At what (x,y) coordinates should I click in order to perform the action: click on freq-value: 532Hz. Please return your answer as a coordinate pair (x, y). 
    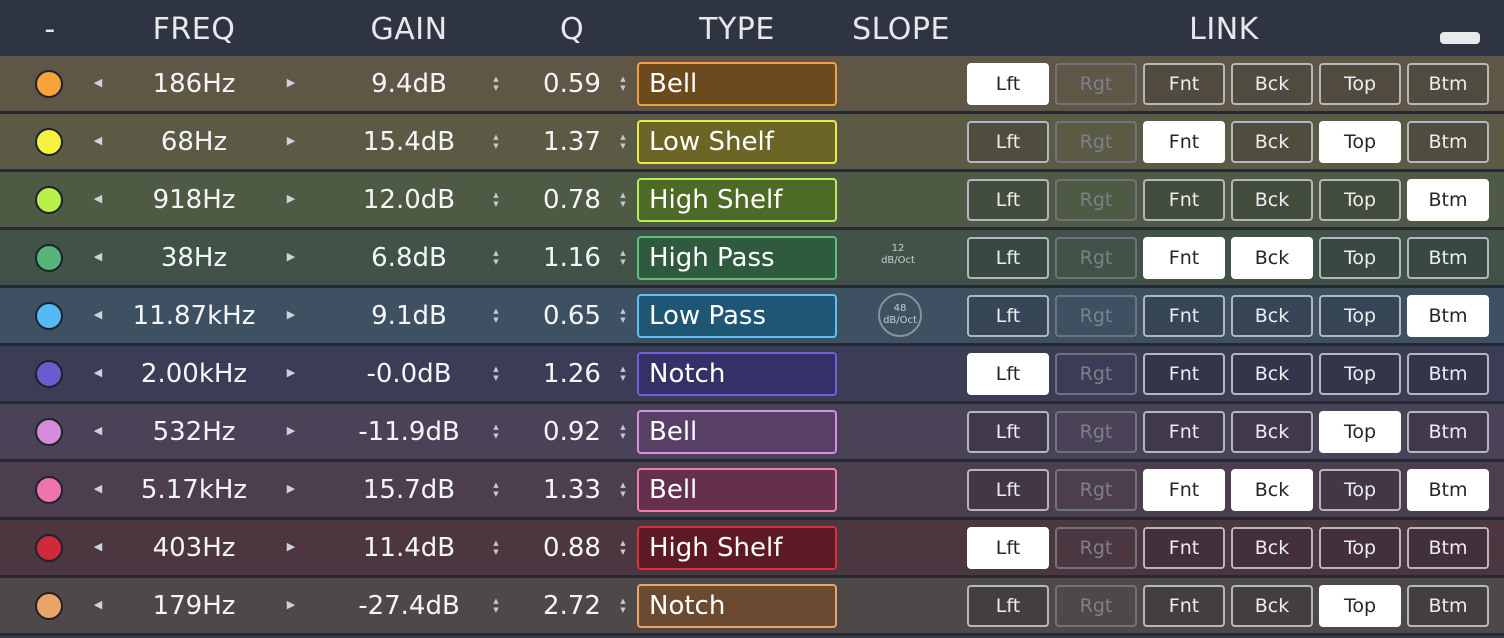
    Looking at the image, I should click on (194, 432).